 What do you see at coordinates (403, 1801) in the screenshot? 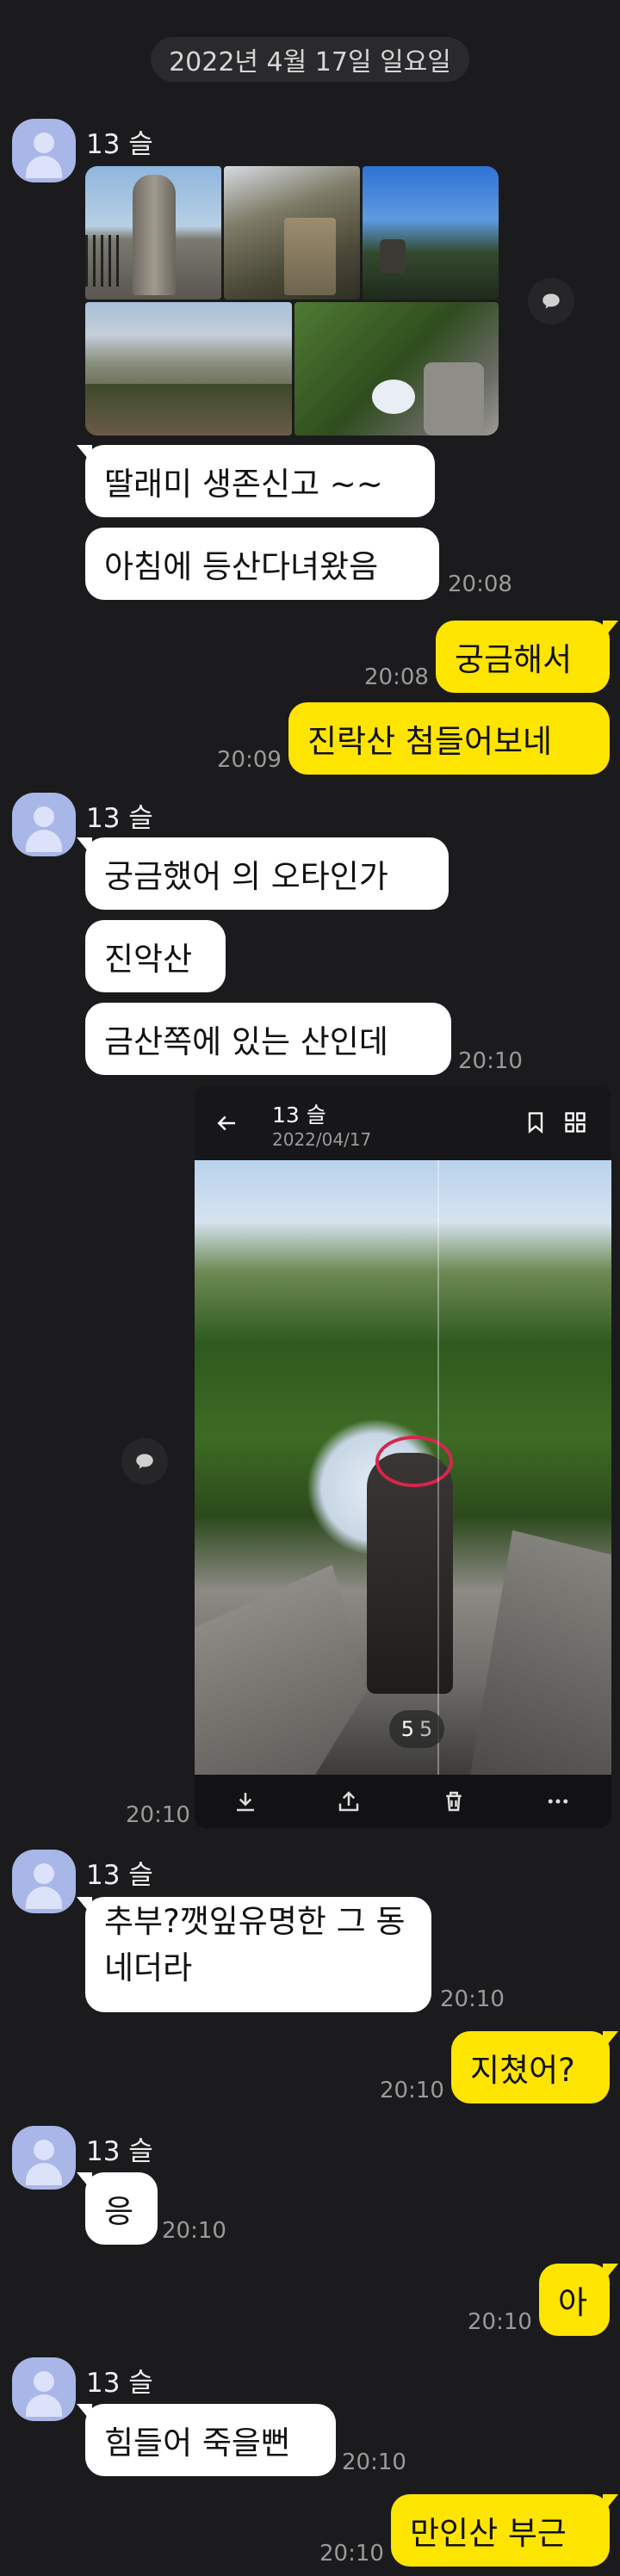
I see `viewer-bottom-bar` at bounding box center [403, 1801].